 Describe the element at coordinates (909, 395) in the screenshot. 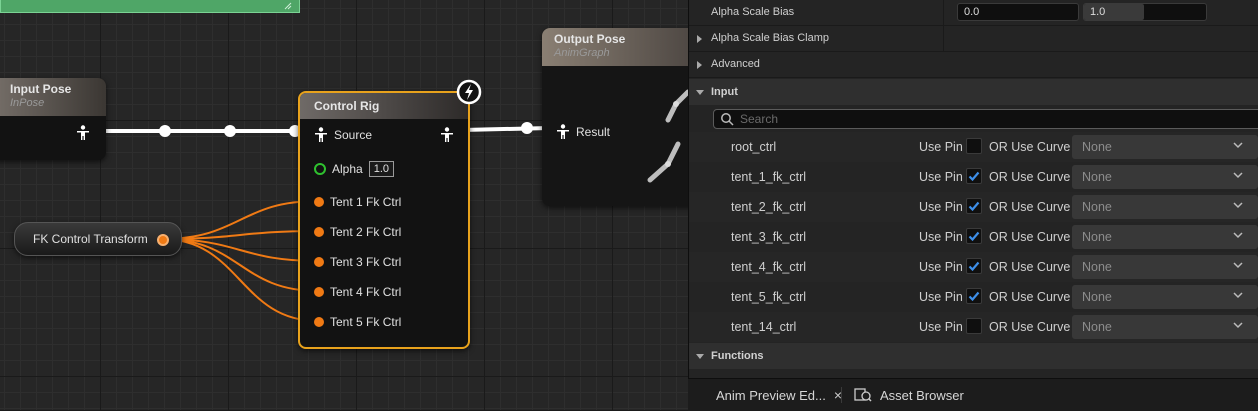

I see `tab-asset-browser: Asset Browser` at that location.